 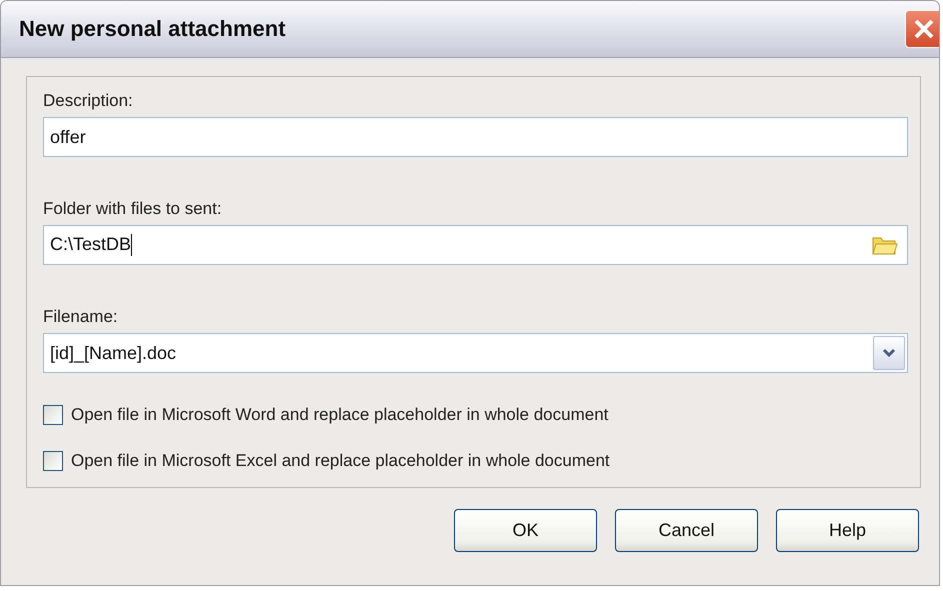 I want to click on close-icon, so click(x=924, y=29).